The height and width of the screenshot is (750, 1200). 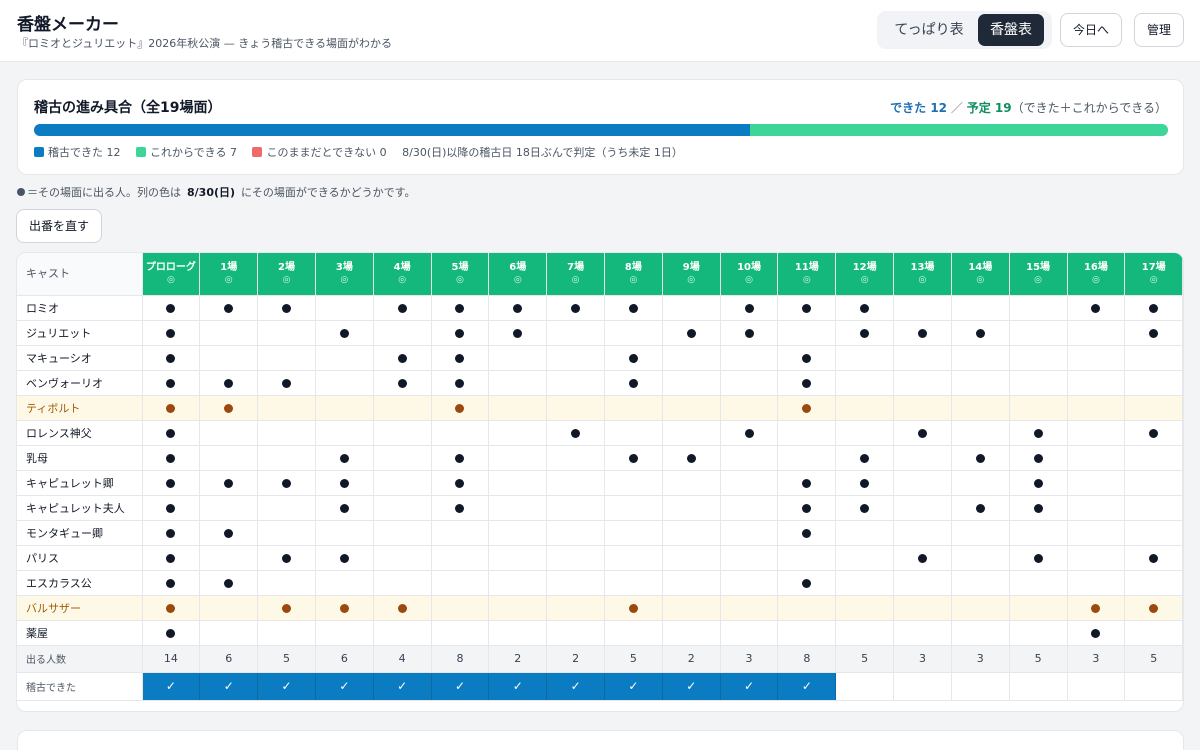 What do you see at coordinates (80, 558) in the screenshot?
I see `cast-name: パリス` at bounding box center [80, 558].